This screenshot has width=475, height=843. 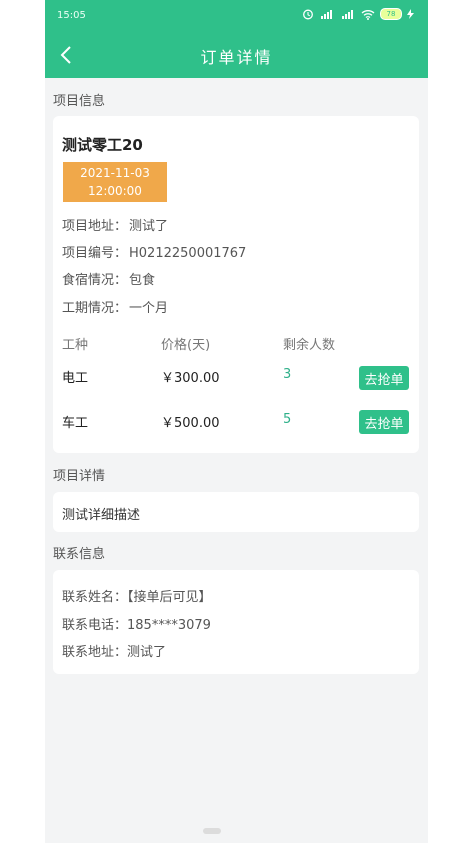 What do you see at coordinates (101, 515) in the screenshot?
I see `project-description: 测试详细描述` at bounding box center [101, 515].